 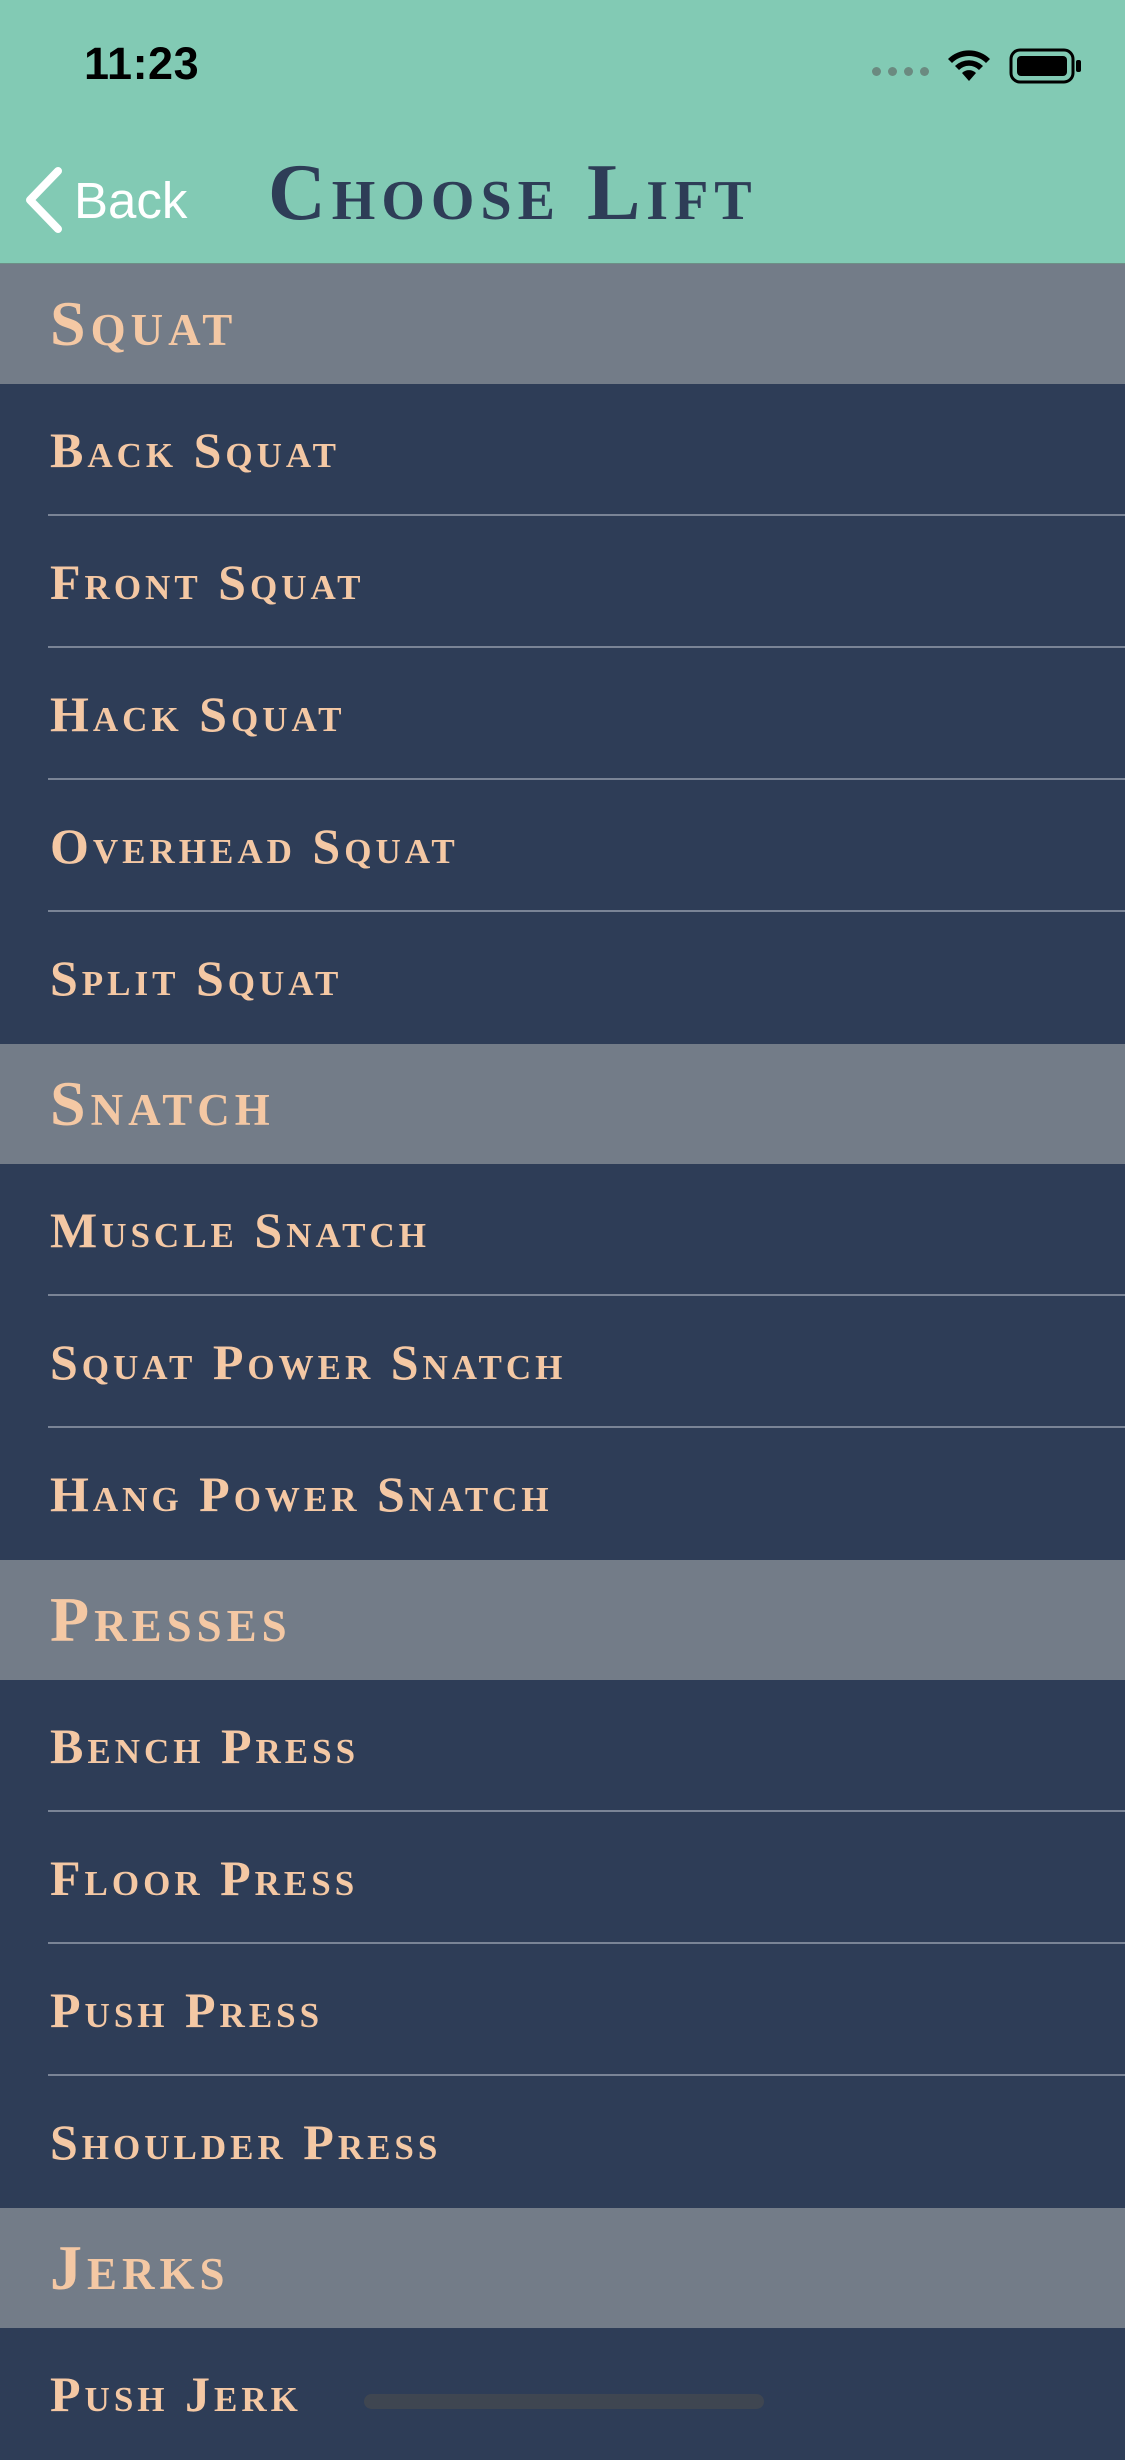 What do you see at coordinates (562, 1104) in the screenshot?
I see `section-header-snatch: Snatch` at bounding box center [562, 1104].